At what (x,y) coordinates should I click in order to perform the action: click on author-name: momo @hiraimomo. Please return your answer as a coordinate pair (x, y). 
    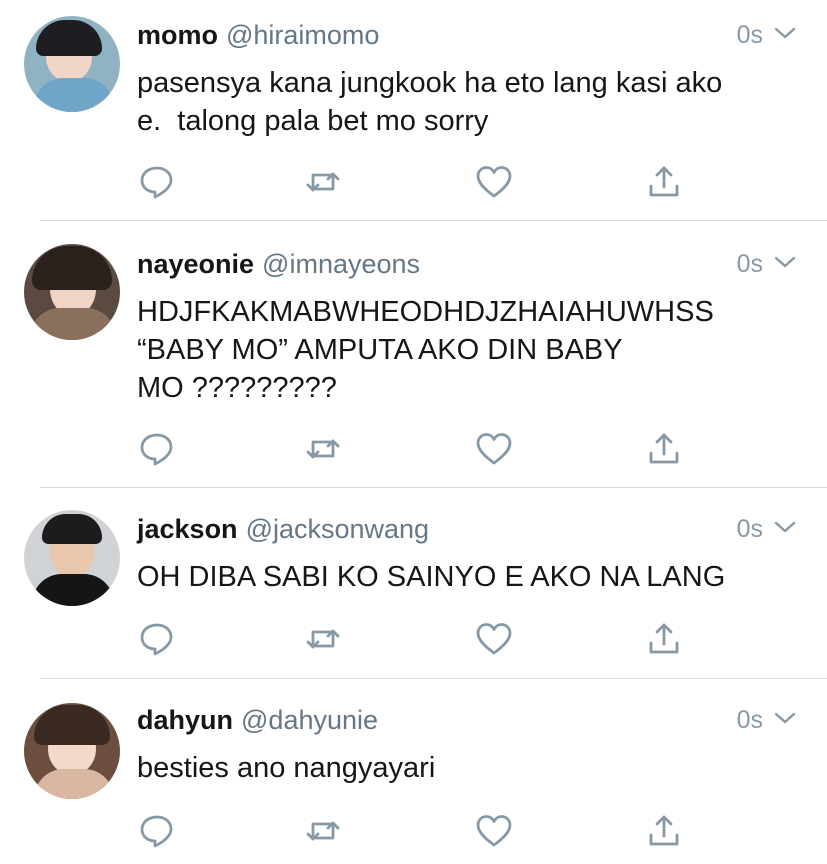
    Looking at the image, I should click on (258, 35).